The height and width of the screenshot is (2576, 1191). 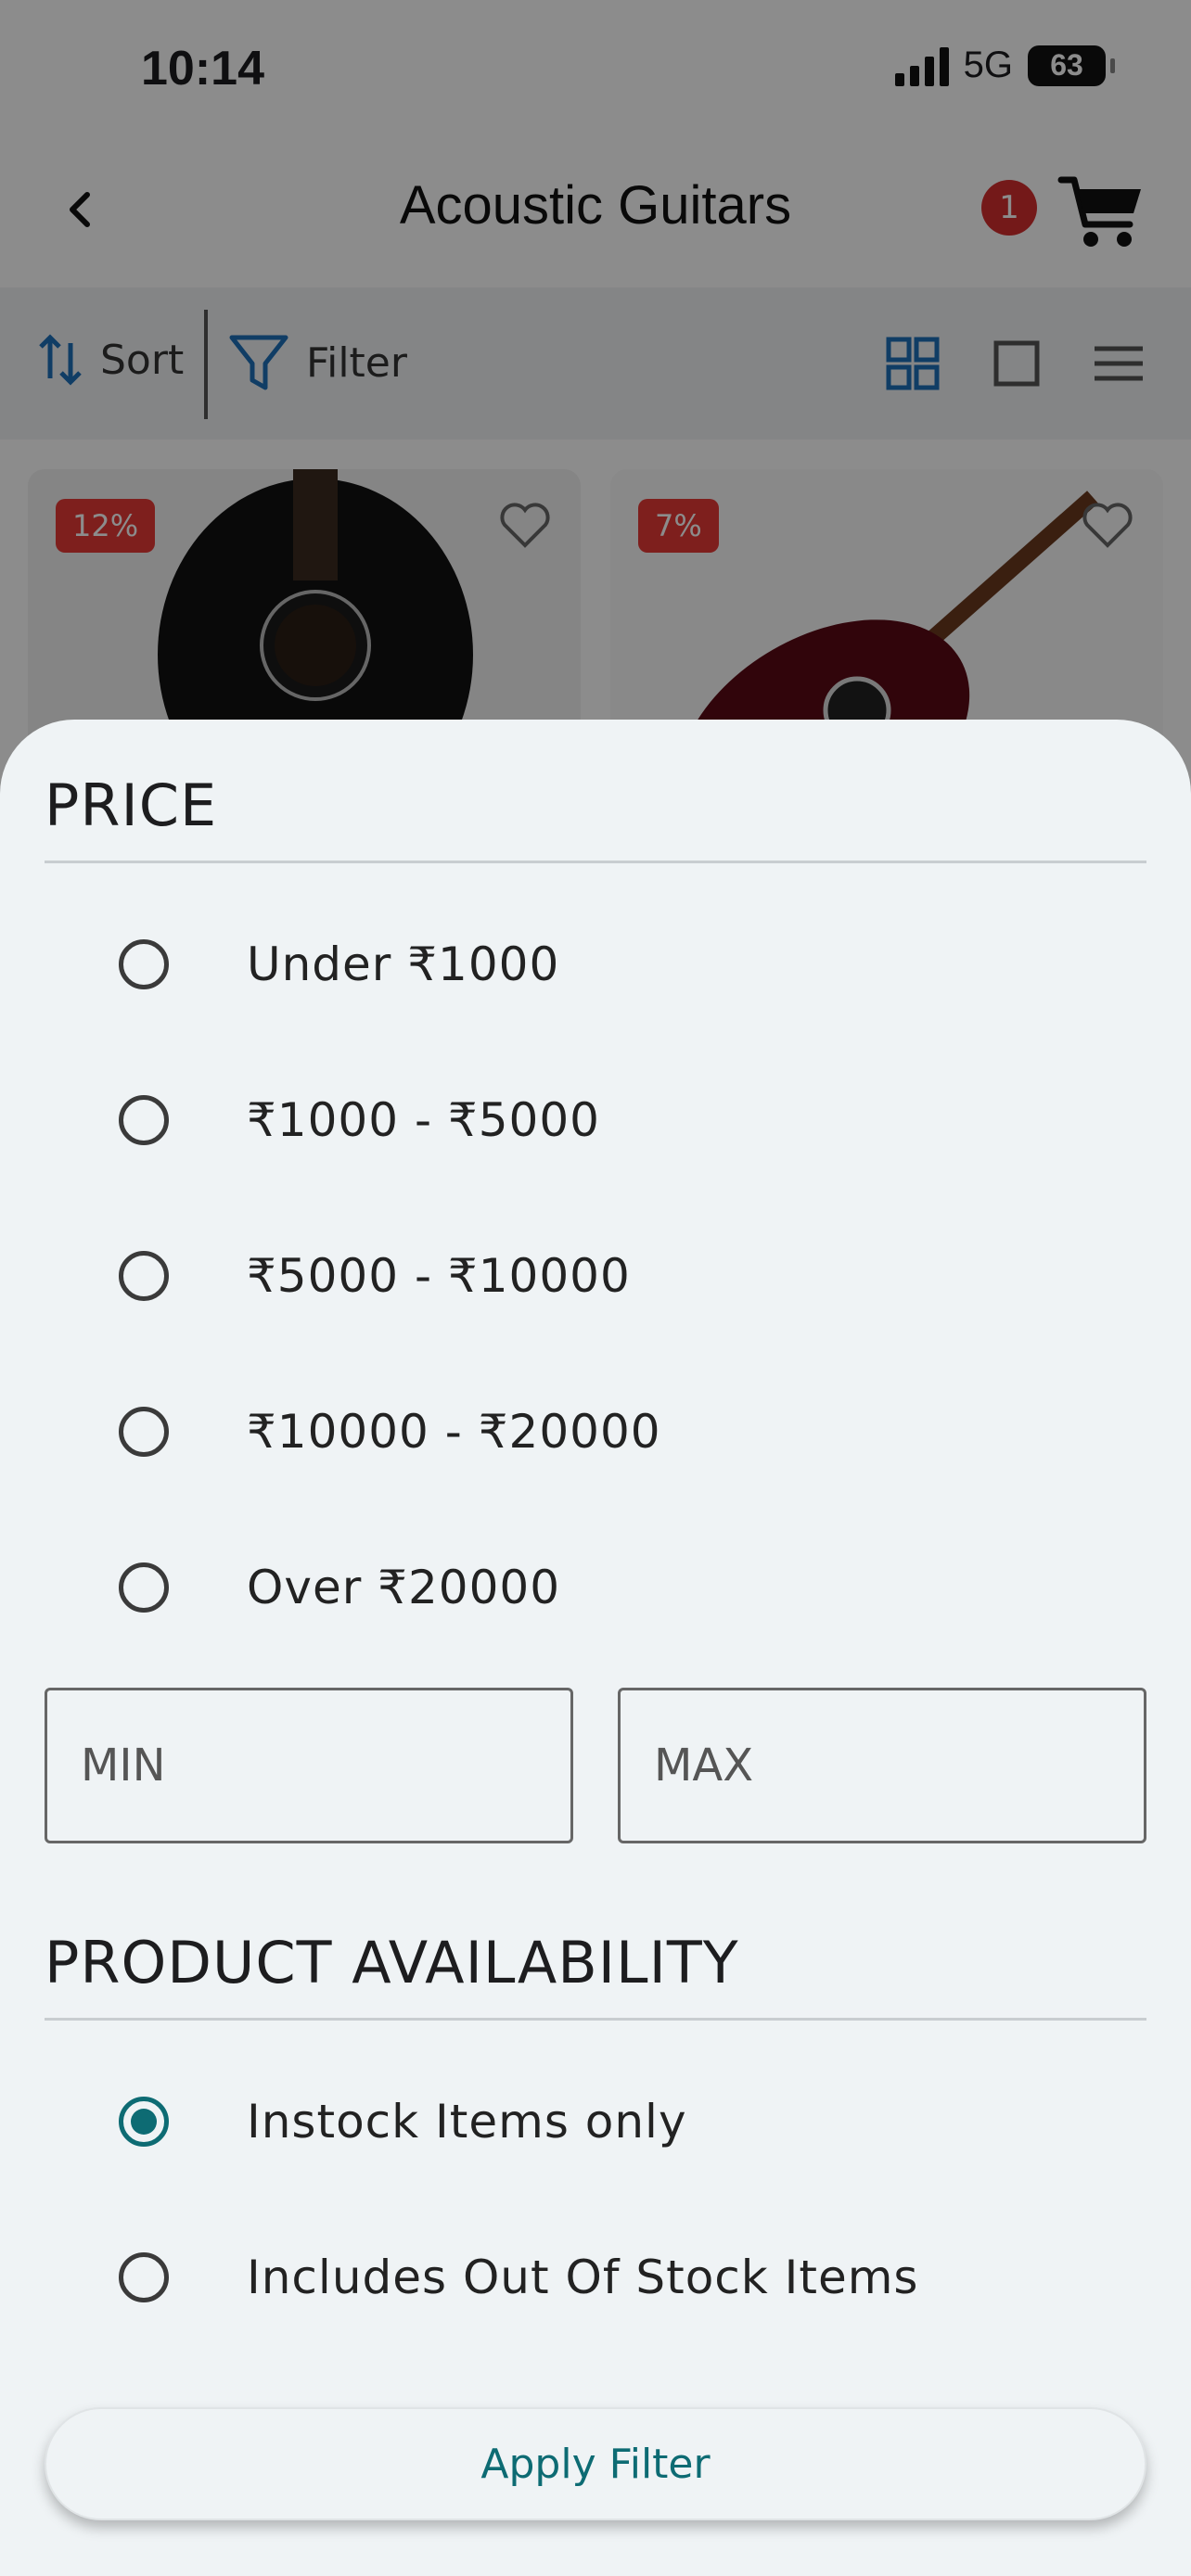 I want to click on price-option-under-1000: Under ₹1000, so click(x=339, y=964).